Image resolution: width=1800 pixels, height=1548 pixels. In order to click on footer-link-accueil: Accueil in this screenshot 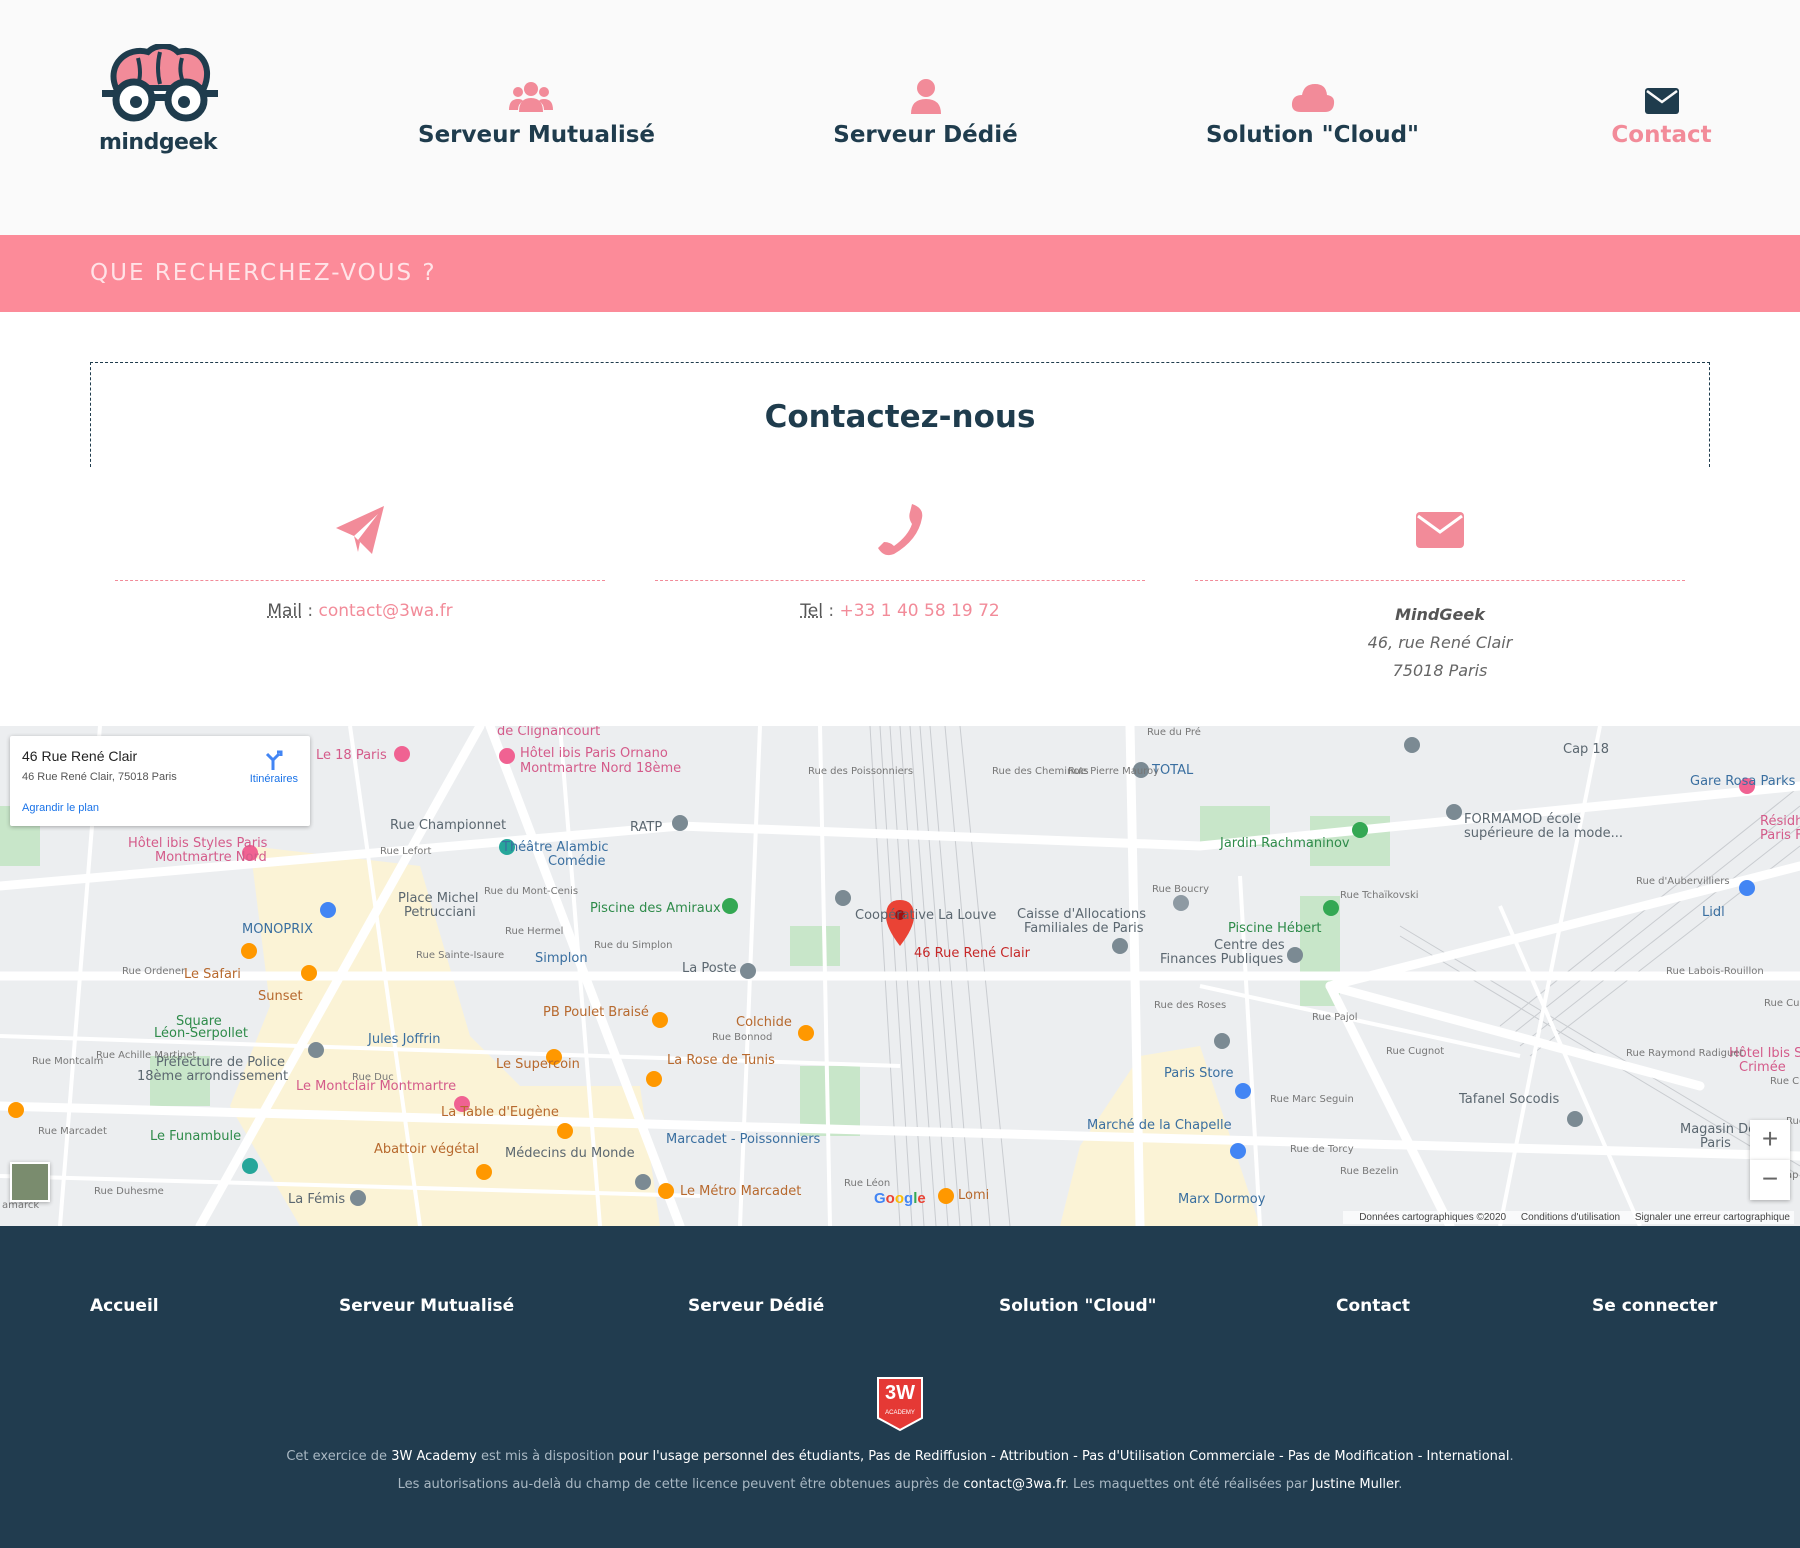, I will do `click(124, 1306)`.